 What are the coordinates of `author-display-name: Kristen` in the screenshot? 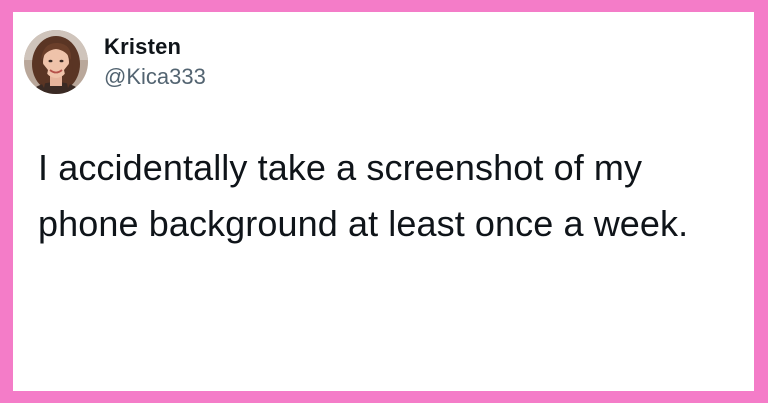 It's located at (155, 47).